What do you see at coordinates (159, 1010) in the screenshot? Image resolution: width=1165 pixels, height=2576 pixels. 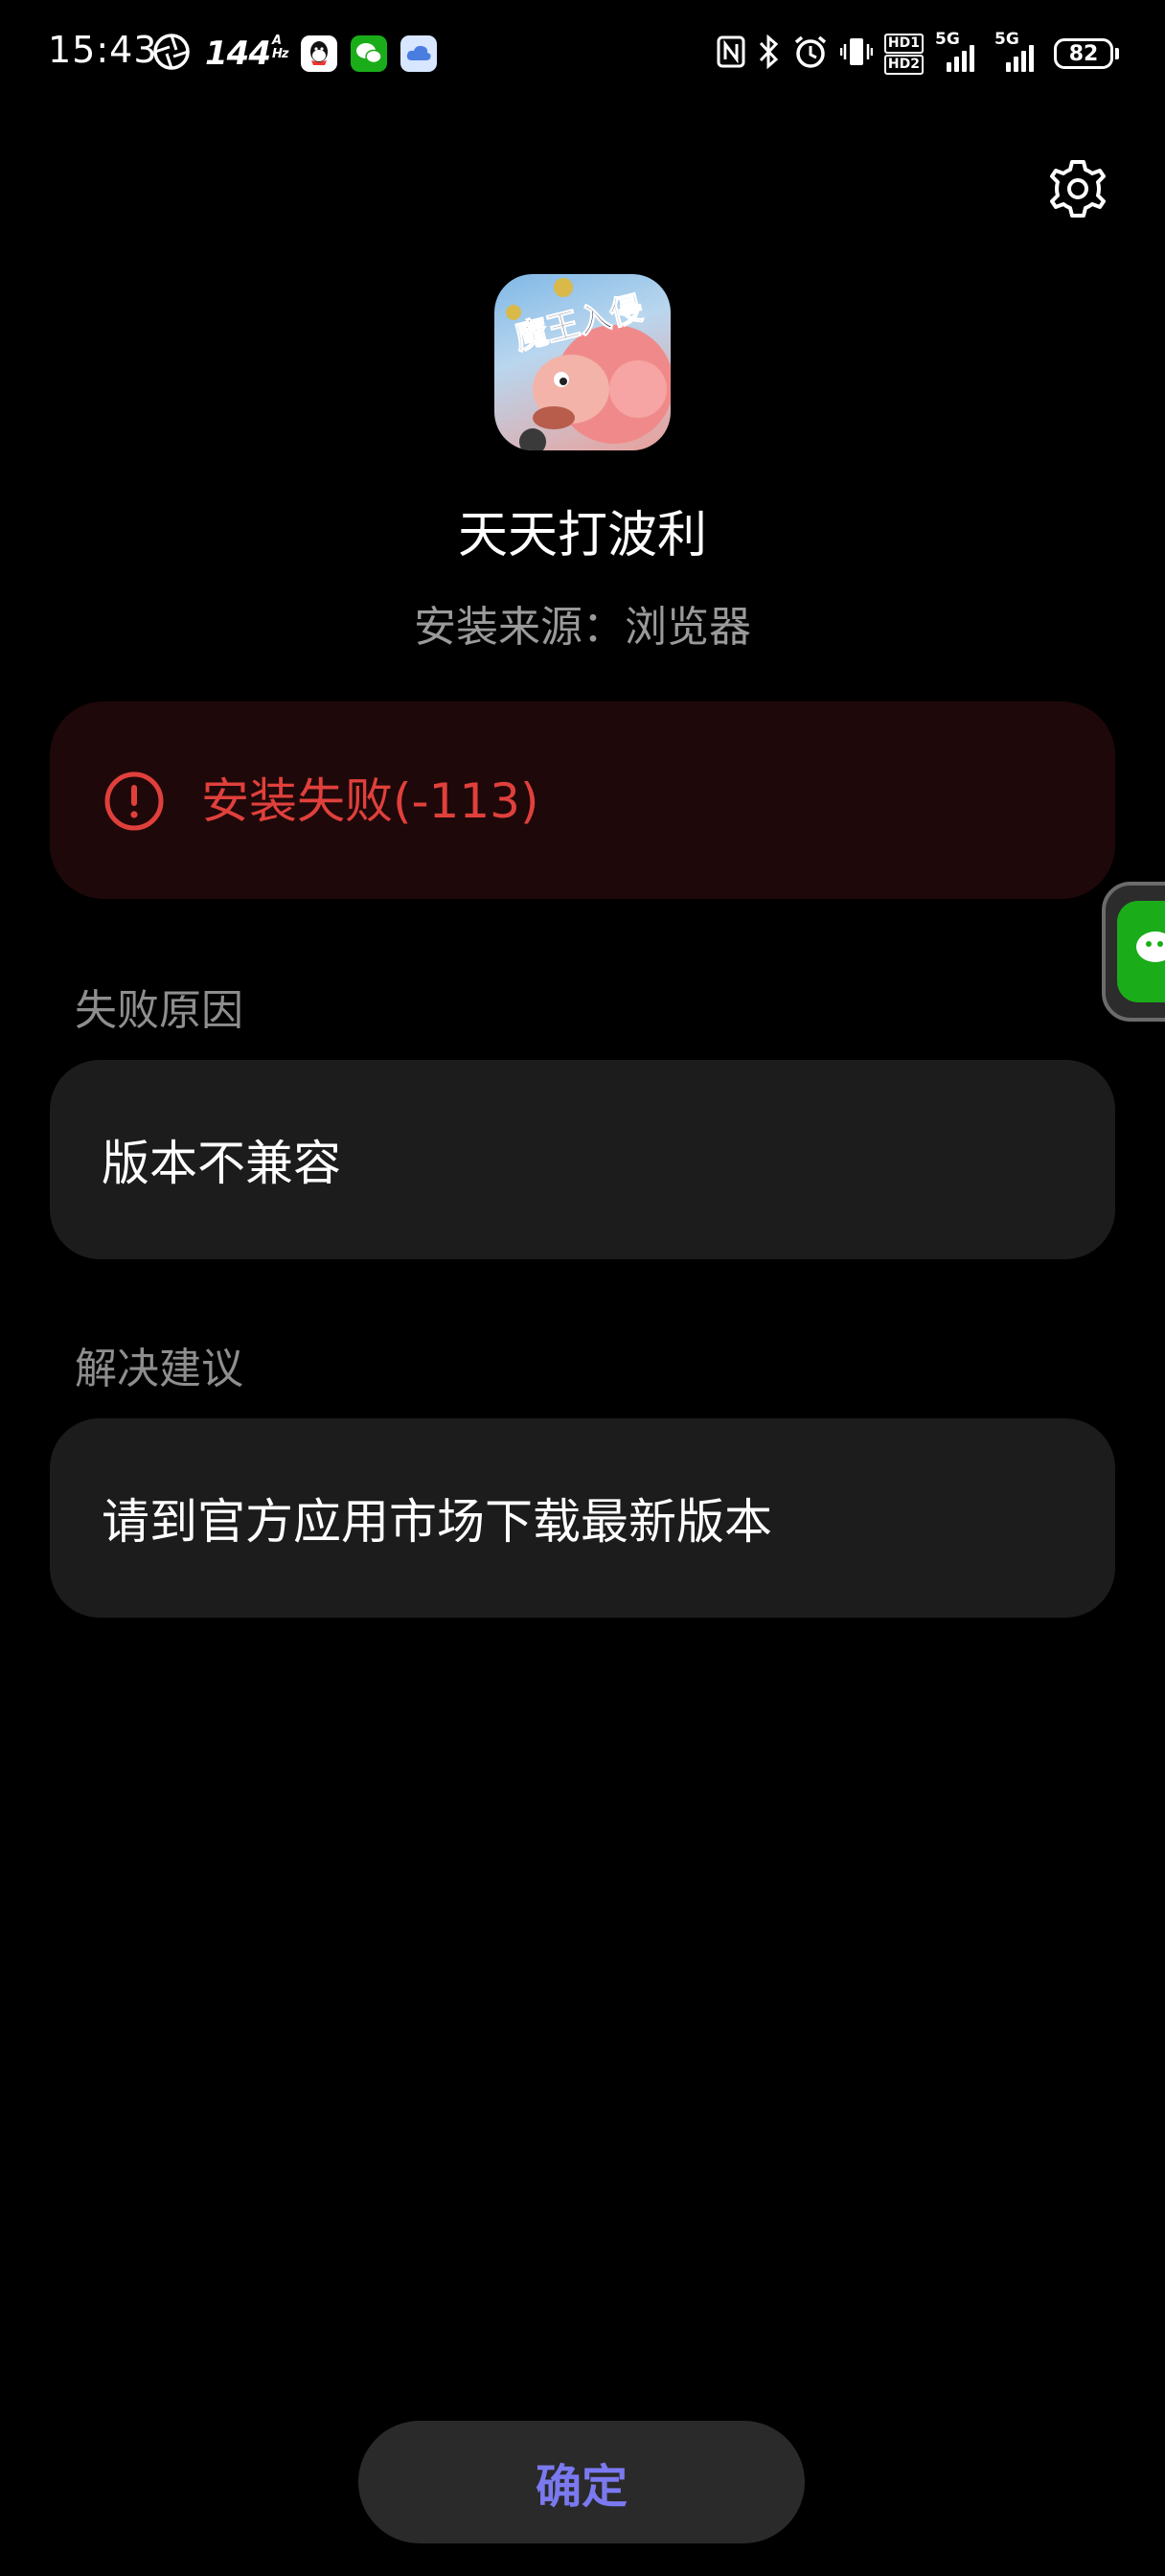 I see `failure-reason-label: 失败原因` at bounding box center [159, 1010].